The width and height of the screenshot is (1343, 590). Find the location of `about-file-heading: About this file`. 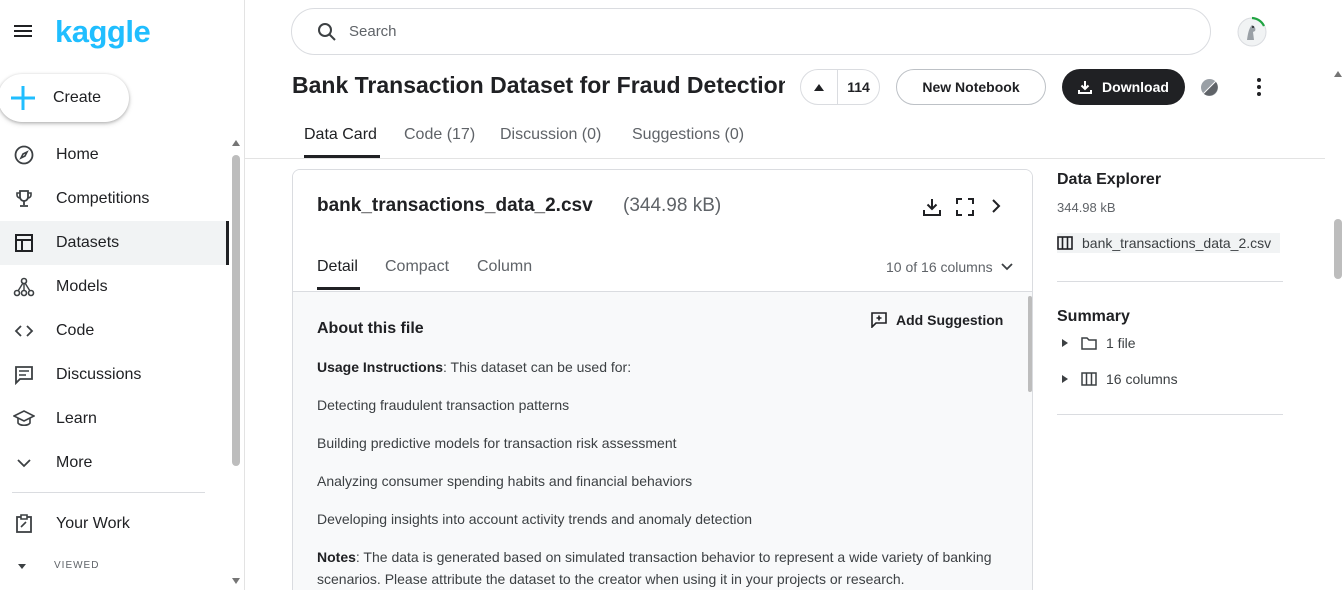

about-file-heading: About this file is located at coordinates (370, 328).